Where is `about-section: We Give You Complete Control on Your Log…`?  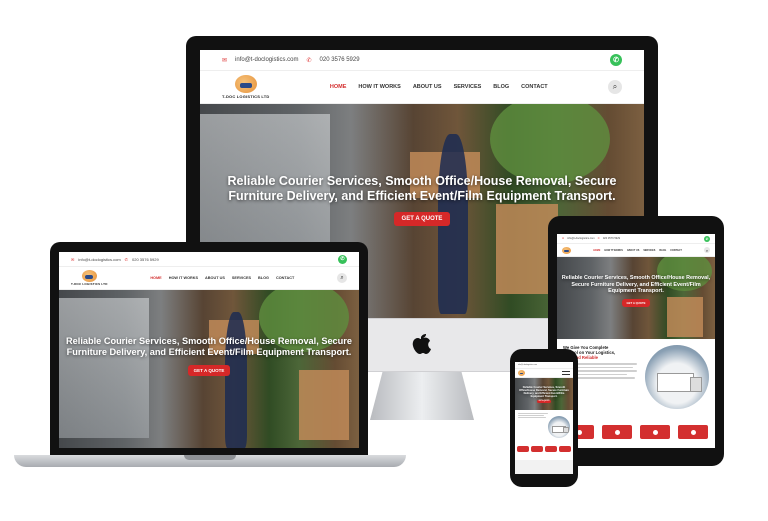 about-section: We Give You Complete Control on Your Log… is located at coordinates (636, 380).